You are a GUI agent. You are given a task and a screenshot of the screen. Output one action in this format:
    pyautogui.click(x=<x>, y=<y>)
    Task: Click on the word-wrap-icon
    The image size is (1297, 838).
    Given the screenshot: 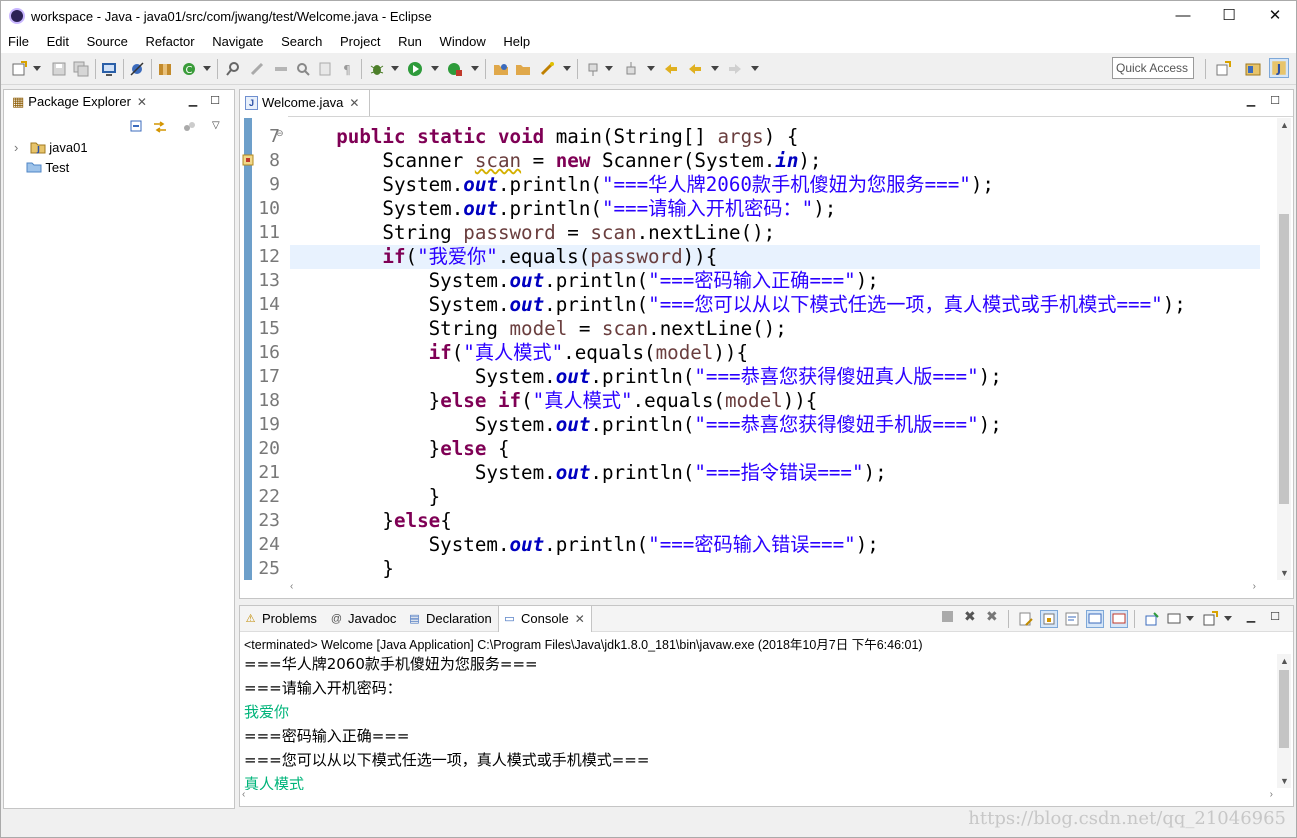 What is the action you would take?
    pyautogui.click(x=1072, y=619)
    